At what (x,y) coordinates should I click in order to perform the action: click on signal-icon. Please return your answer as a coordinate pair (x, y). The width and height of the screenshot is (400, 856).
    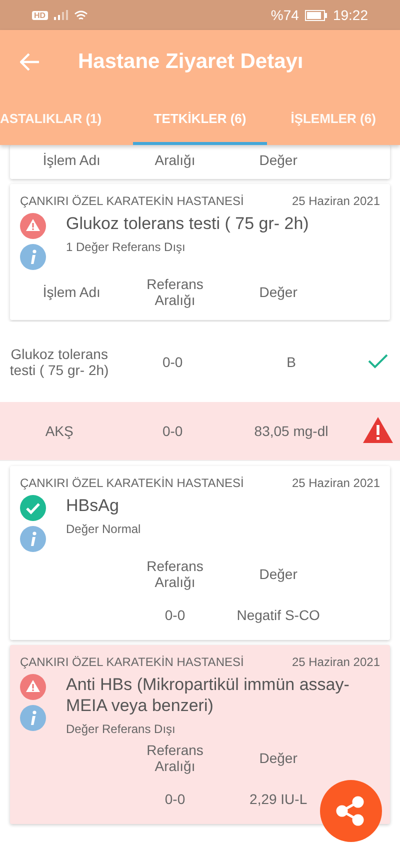
    Looking at the image, I should click on (61, 15).